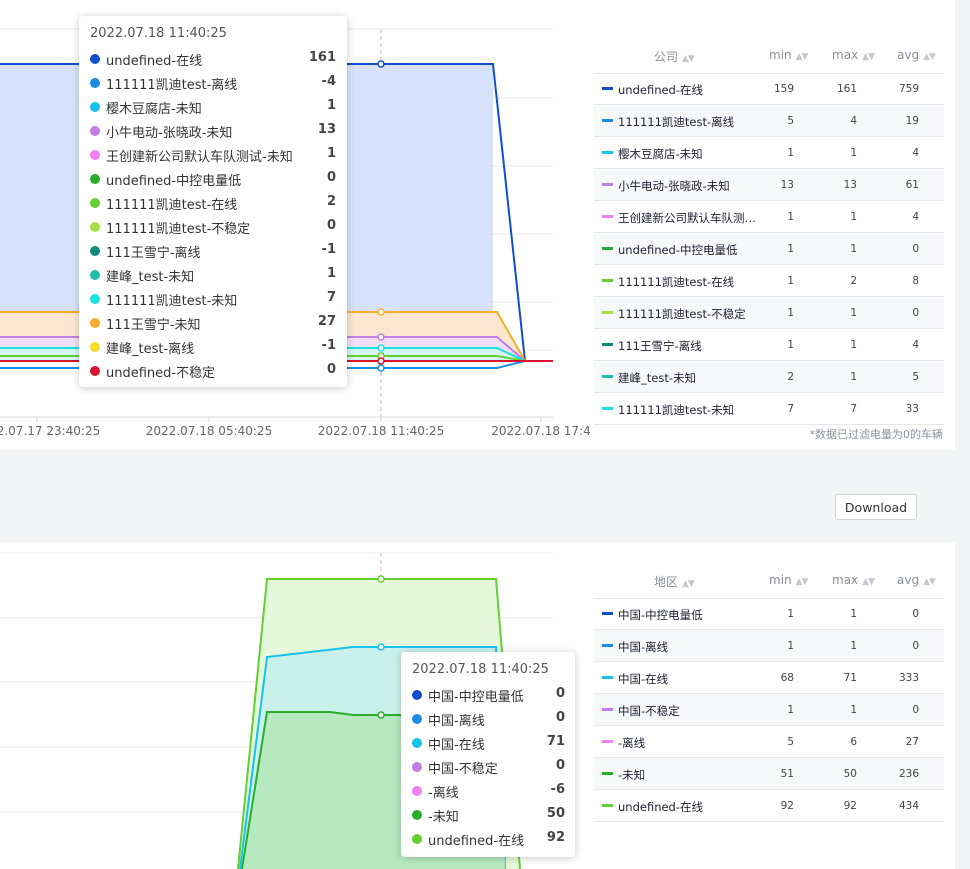  Describe the element at coordinates (787, 185) in the screenshot. I see `legend-min-value: 13` at that location.